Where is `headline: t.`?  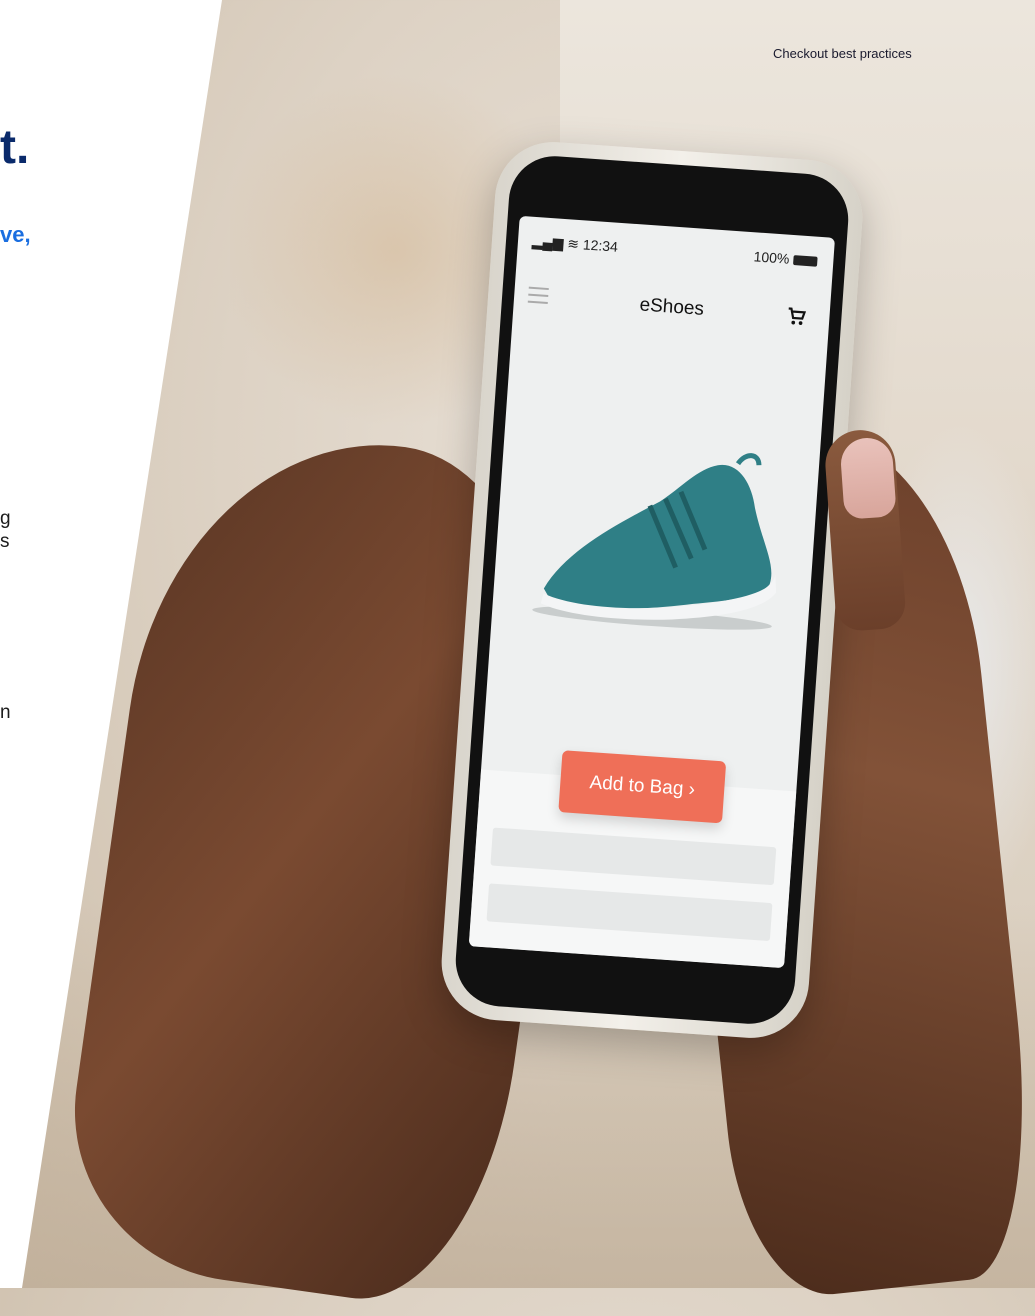 headline: t. is located at coordinates (15, 147).